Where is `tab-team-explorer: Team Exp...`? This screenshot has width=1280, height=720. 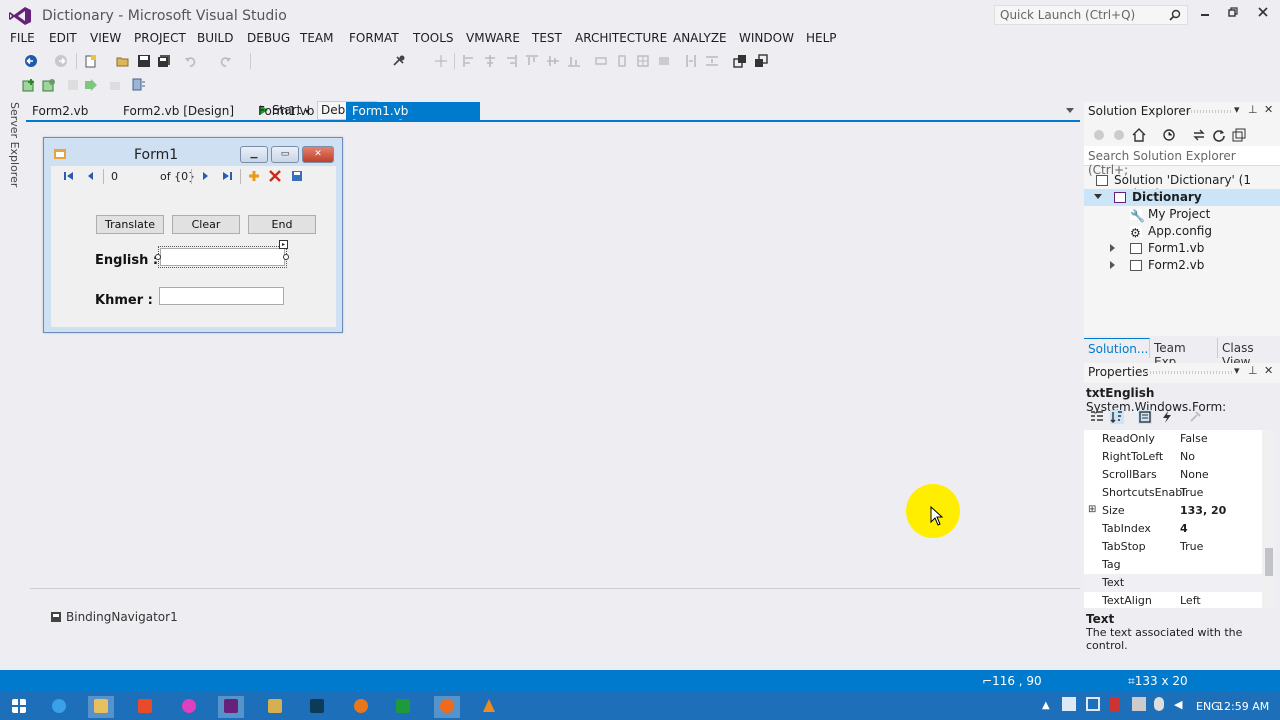
tab-team-explorer: Team Exp... is located at coordinates (1184, 353).